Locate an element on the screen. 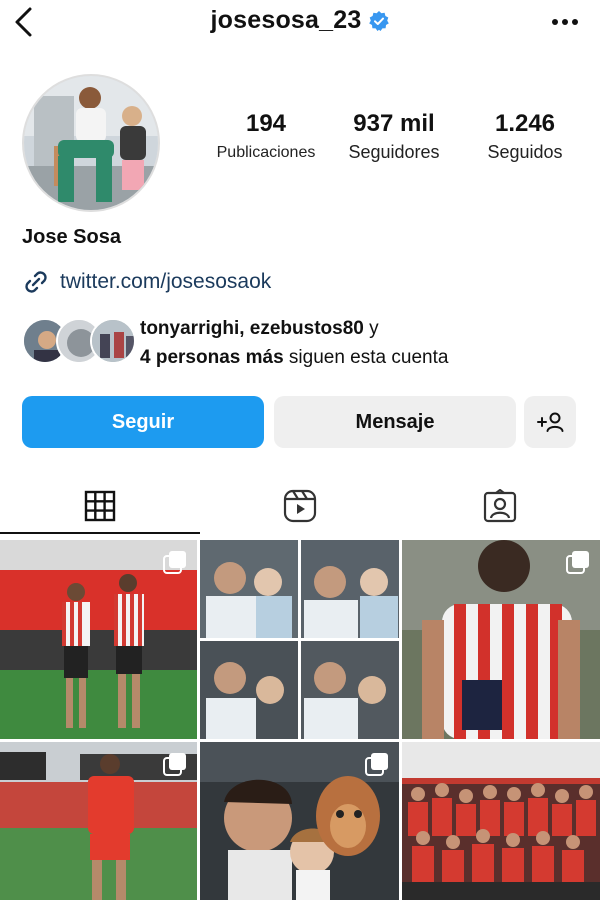  following-count: 1.246 Seguidos is located at coordinates (525, 136).